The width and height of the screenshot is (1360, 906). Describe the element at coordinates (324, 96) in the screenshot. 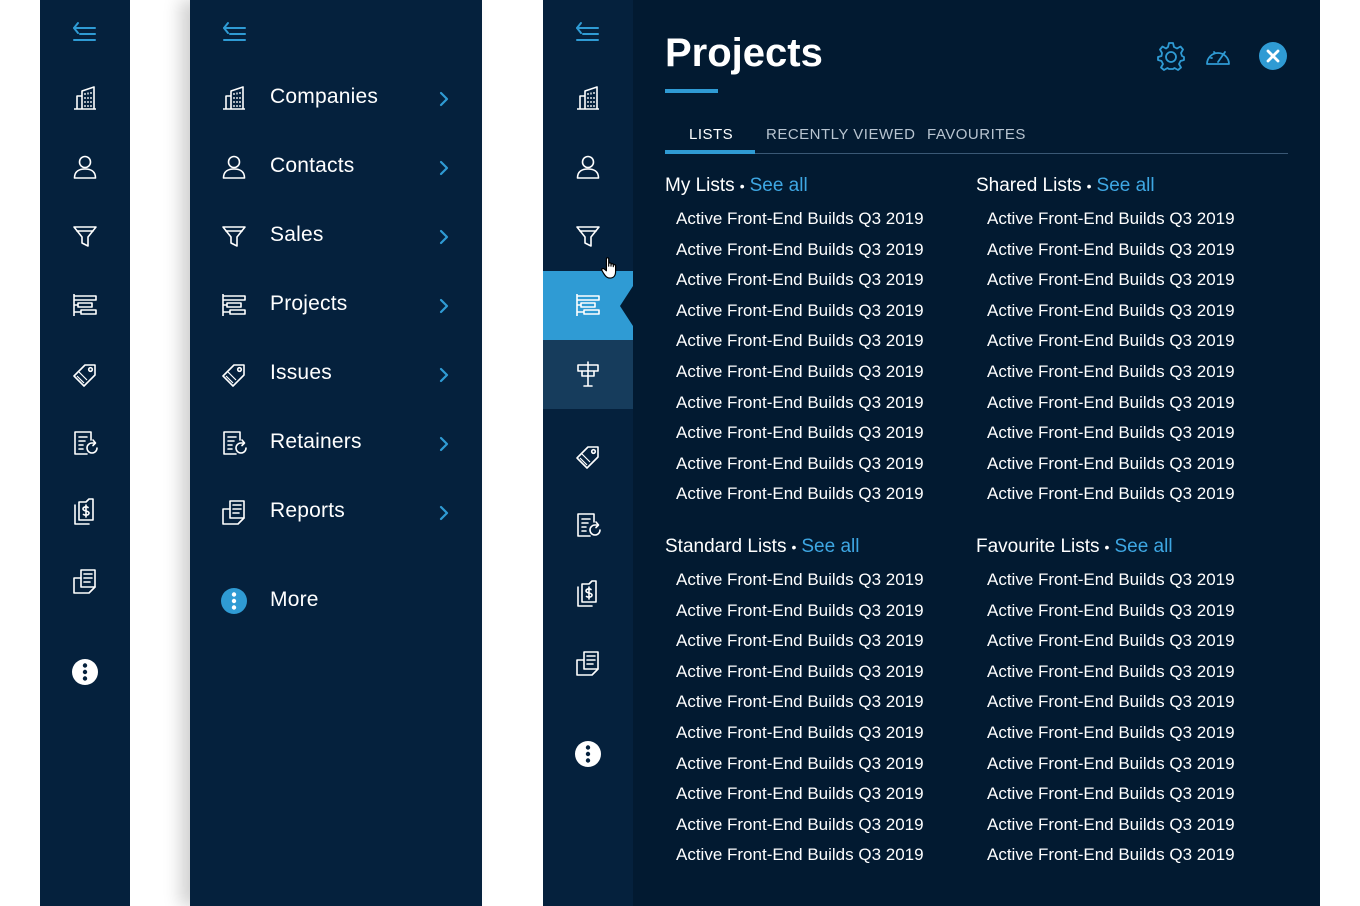

I see `sidebar-item-label: Companies` at that location.